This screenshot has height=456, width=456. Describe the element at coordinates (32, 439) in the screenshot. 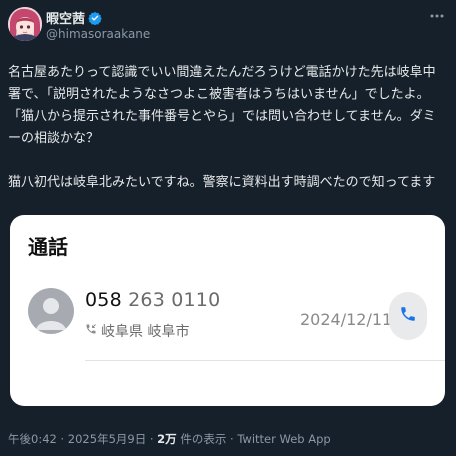

I see `tweet-time: 午後0:42` at that location.